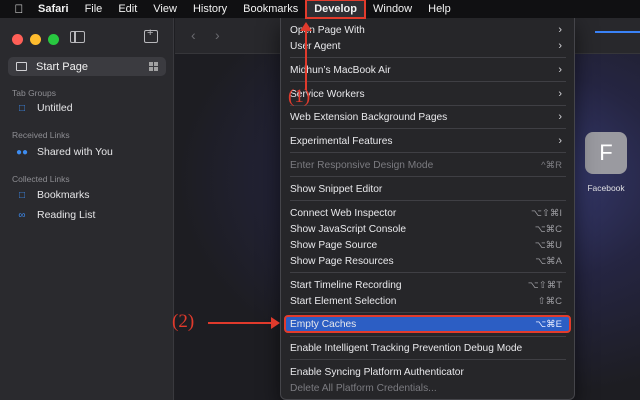  Describe the element at coordinates (22, 152) in the screenshot. I see `people-icon: ●●` at that location.